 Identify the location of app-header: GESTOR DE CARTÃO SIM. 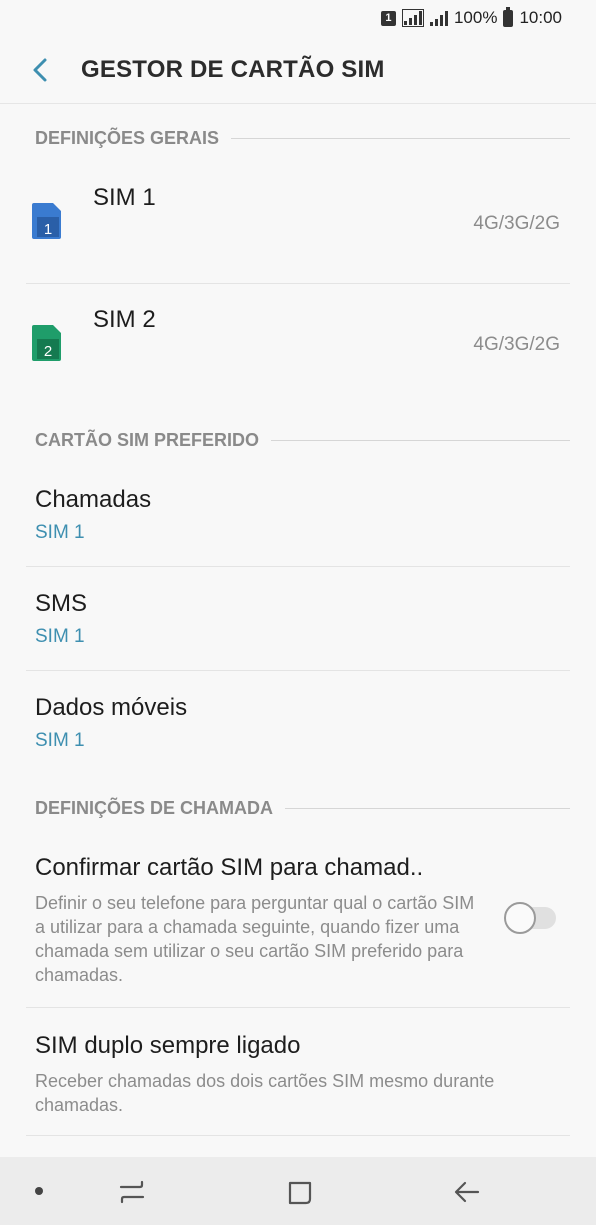
(298, 70).